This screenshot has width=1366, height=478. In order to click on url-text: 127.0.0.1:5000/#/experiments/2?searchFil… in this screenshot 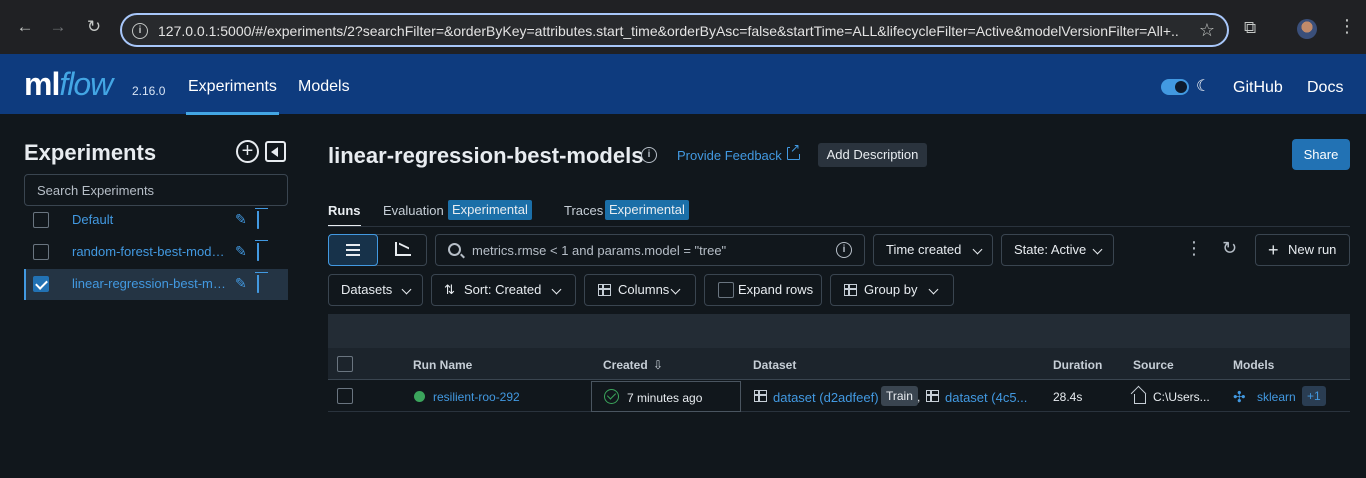, I will do `click(668, 31)`.